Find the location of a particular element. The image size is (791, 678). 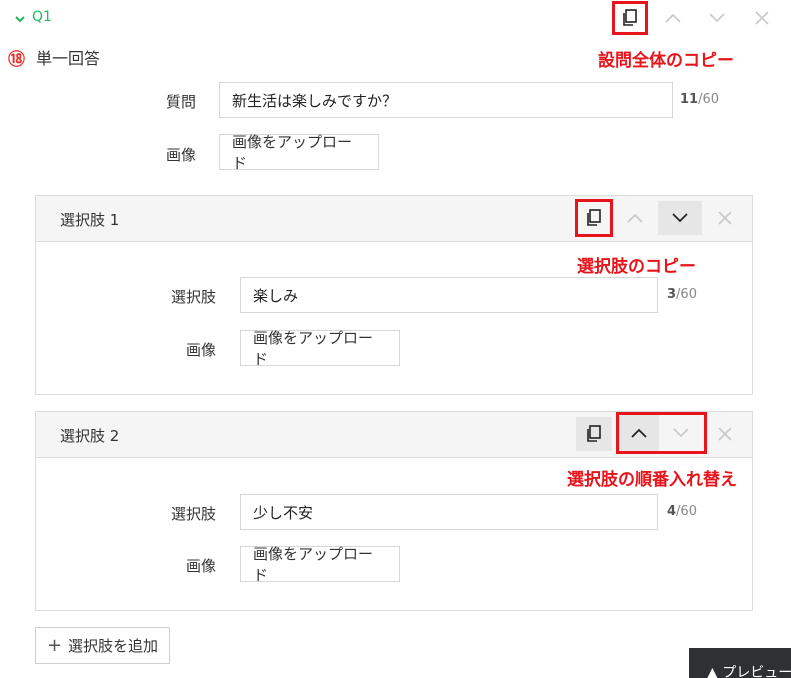

choice-2-upload-image-button: 画像をアップロード is located at coordinates (320, 564).